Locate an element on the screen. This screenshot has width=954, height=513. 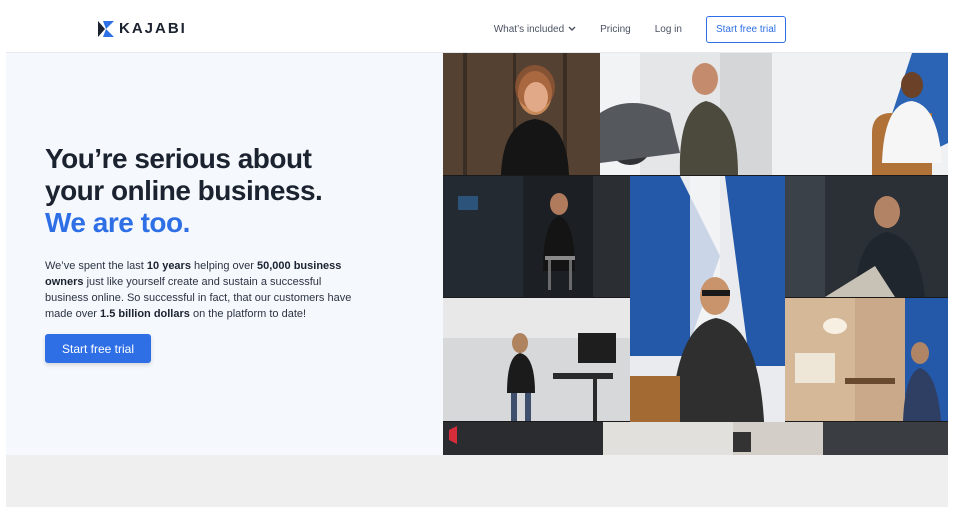
nav-whats-included-label: What’s included is located at coordinates (529, 29).